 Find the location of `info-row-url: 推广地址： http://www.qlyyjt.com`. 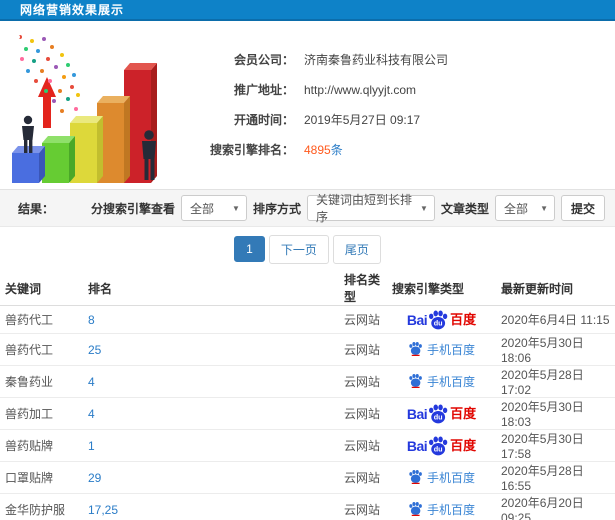

info-row-url: 推广地址： http://www.qlyyjt.com is located at coordinates (398, 89).